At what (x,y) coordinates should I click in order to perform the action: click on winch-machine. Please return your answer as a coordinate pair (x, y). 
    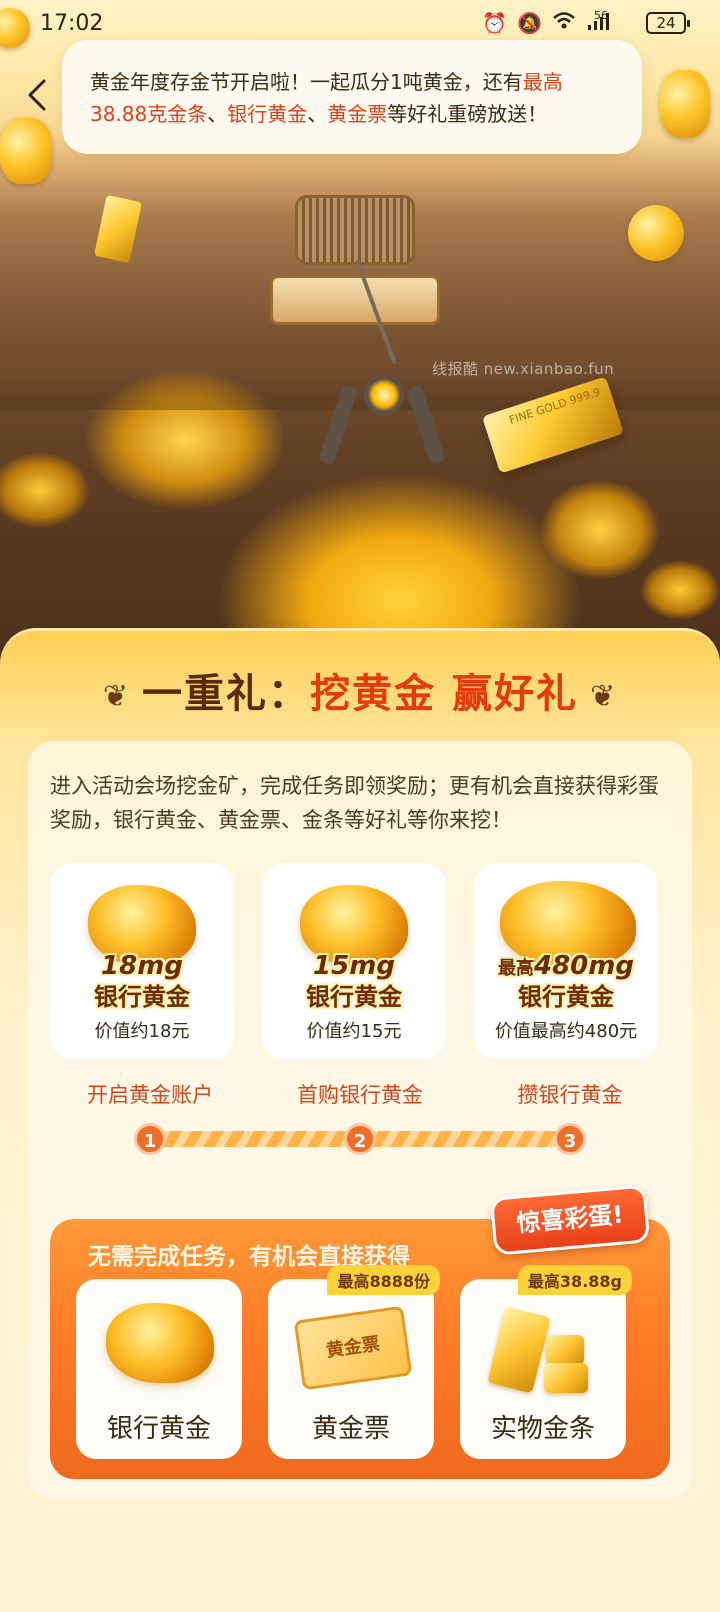
    Looking at the image, I should click on (355, 255).